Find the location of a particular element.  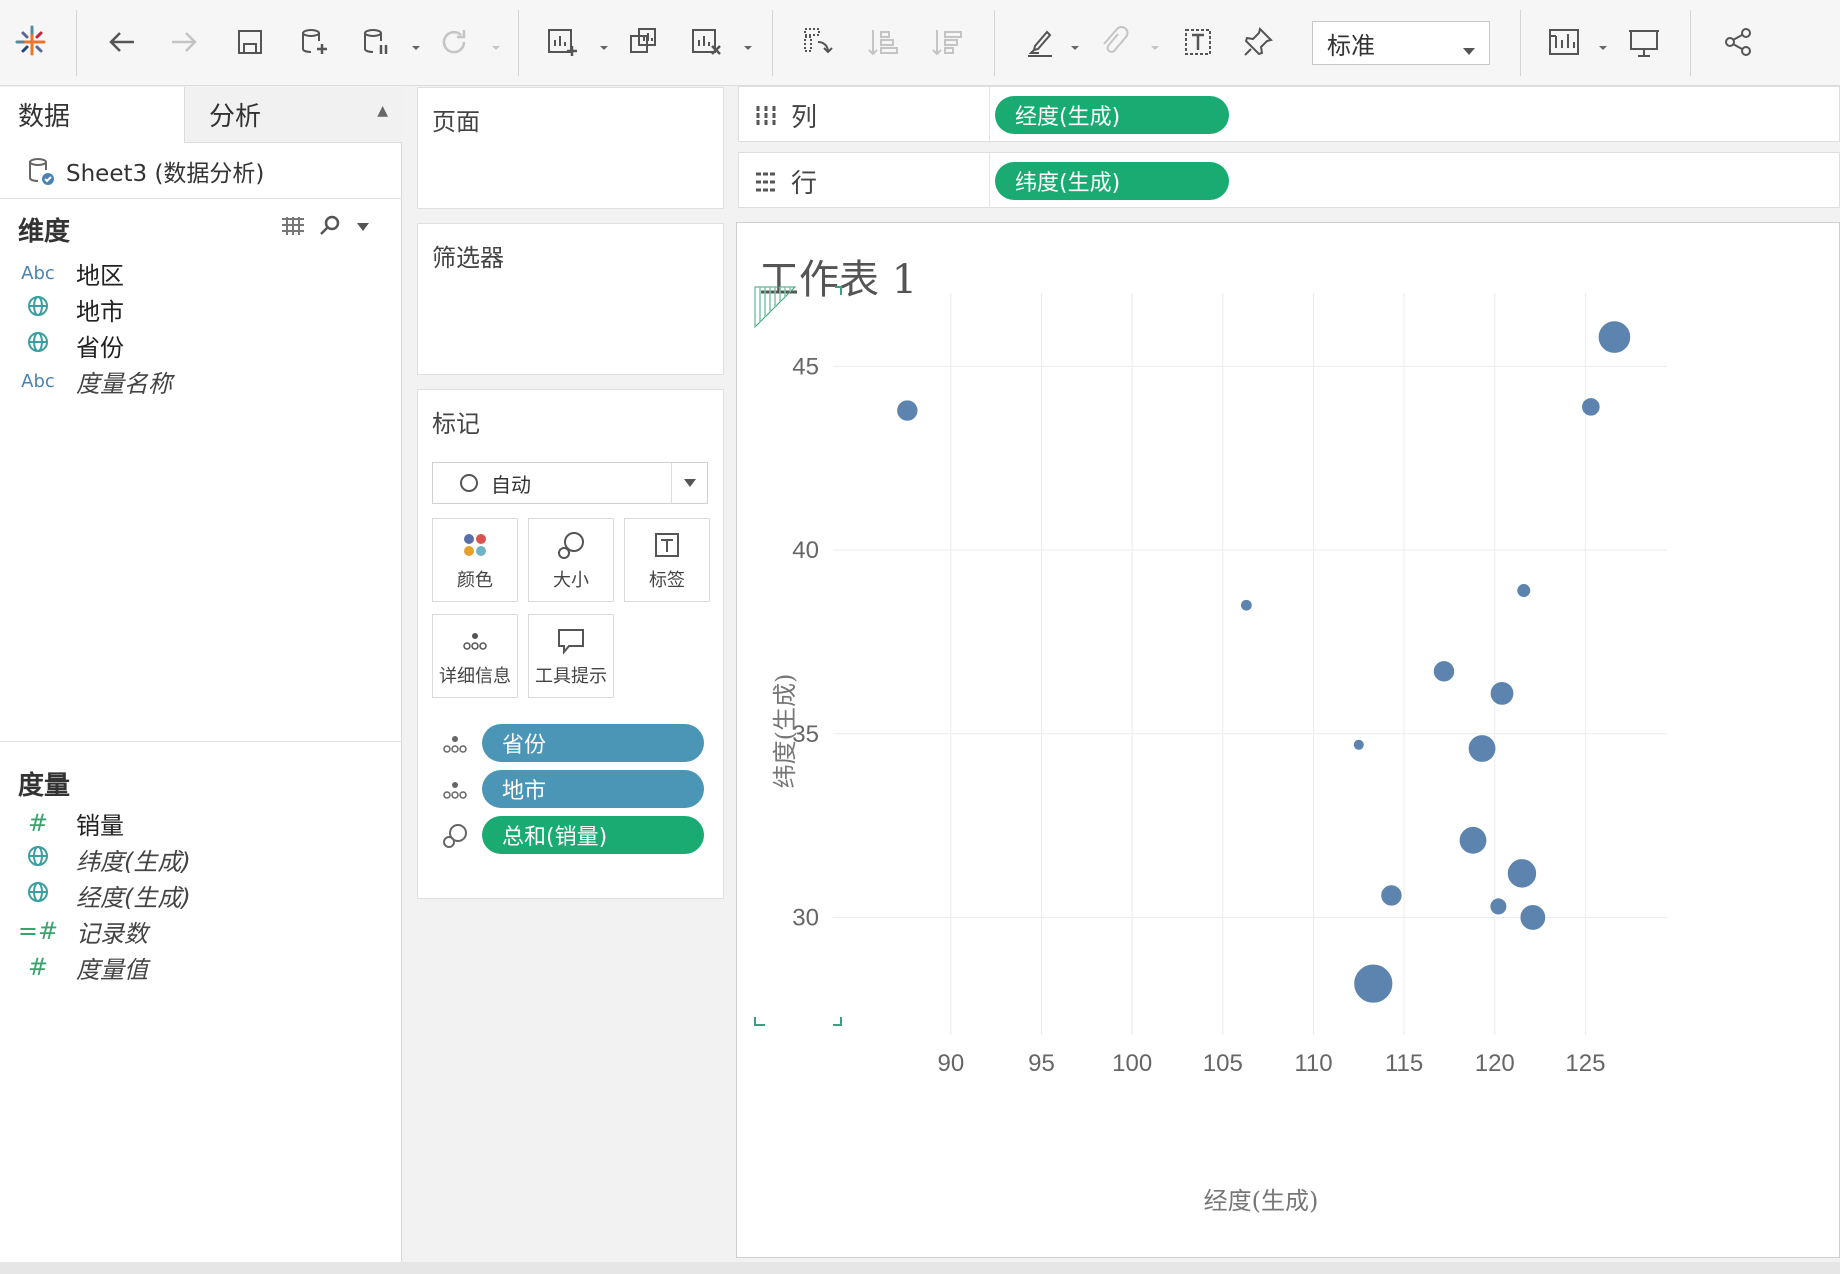

detail-icon is located at coordinates (475, 641).